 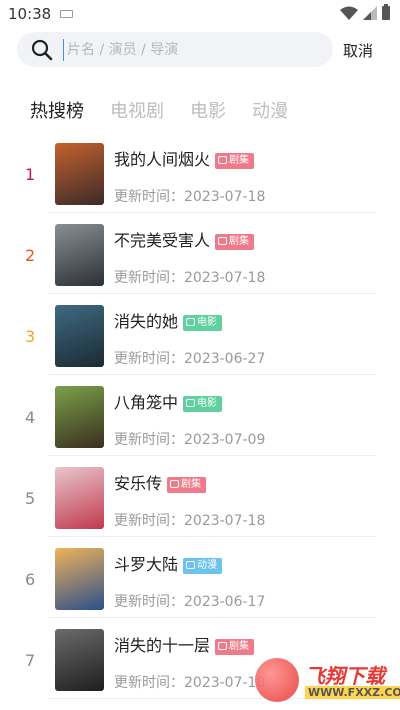 I want to click on update-date: 2023-06-17, so click(x=225, y=602).